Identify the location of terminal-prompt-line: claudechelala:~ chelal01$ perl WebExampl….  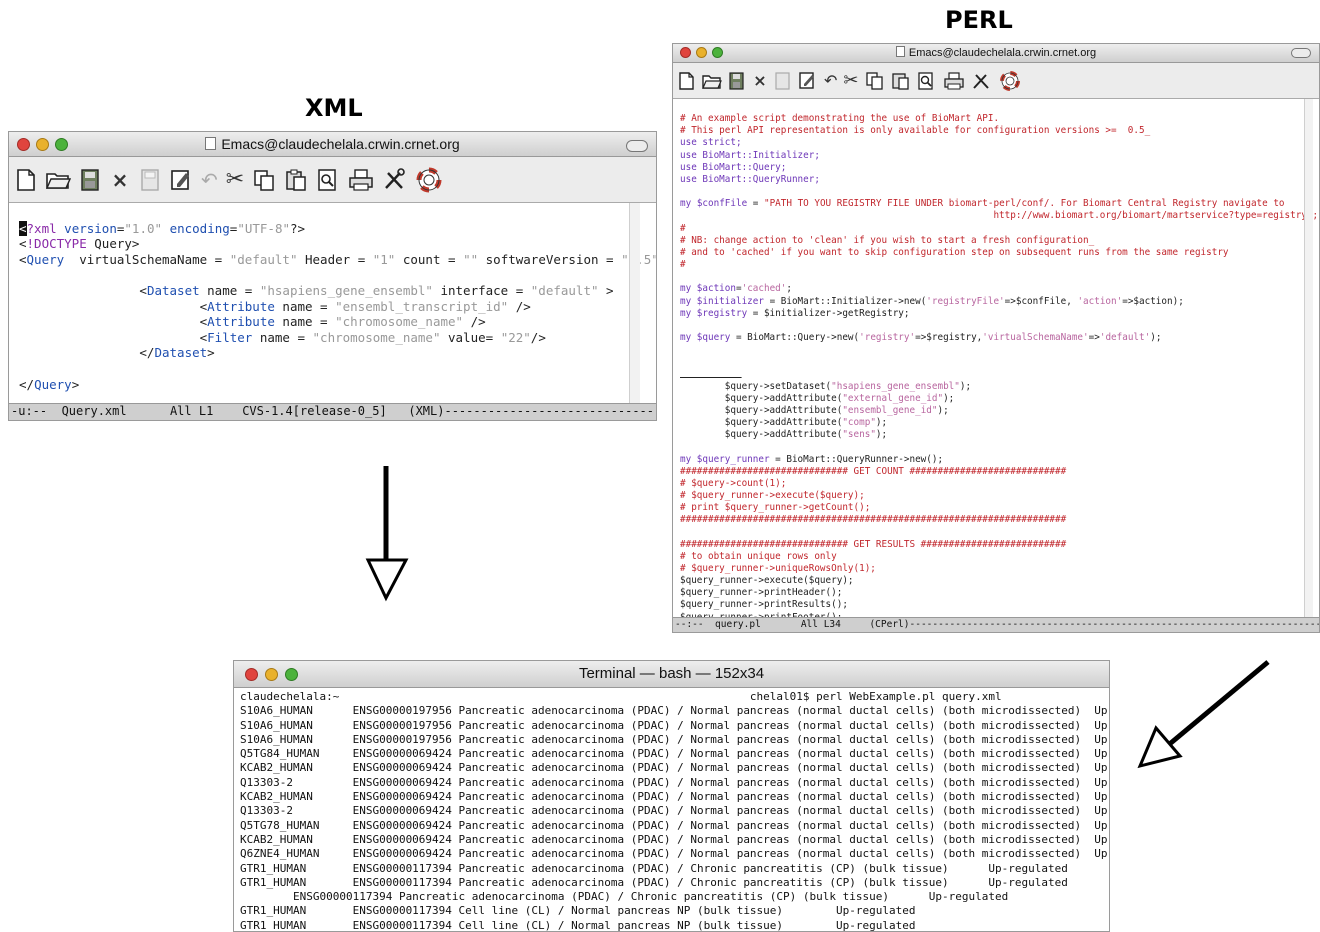
(621, 696).